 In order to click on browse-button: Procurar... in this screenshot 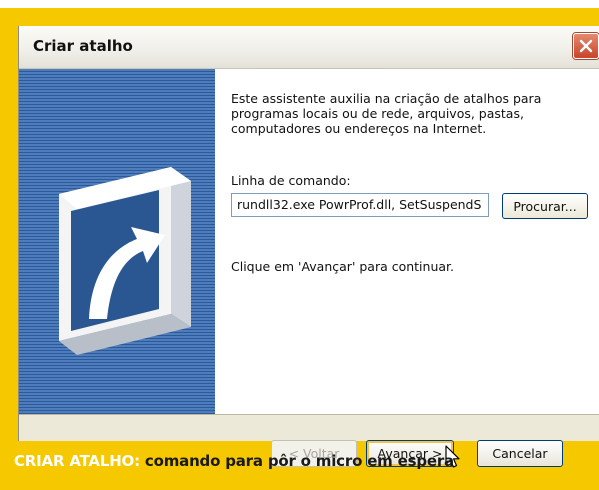, I will do `click(545, 206)`.